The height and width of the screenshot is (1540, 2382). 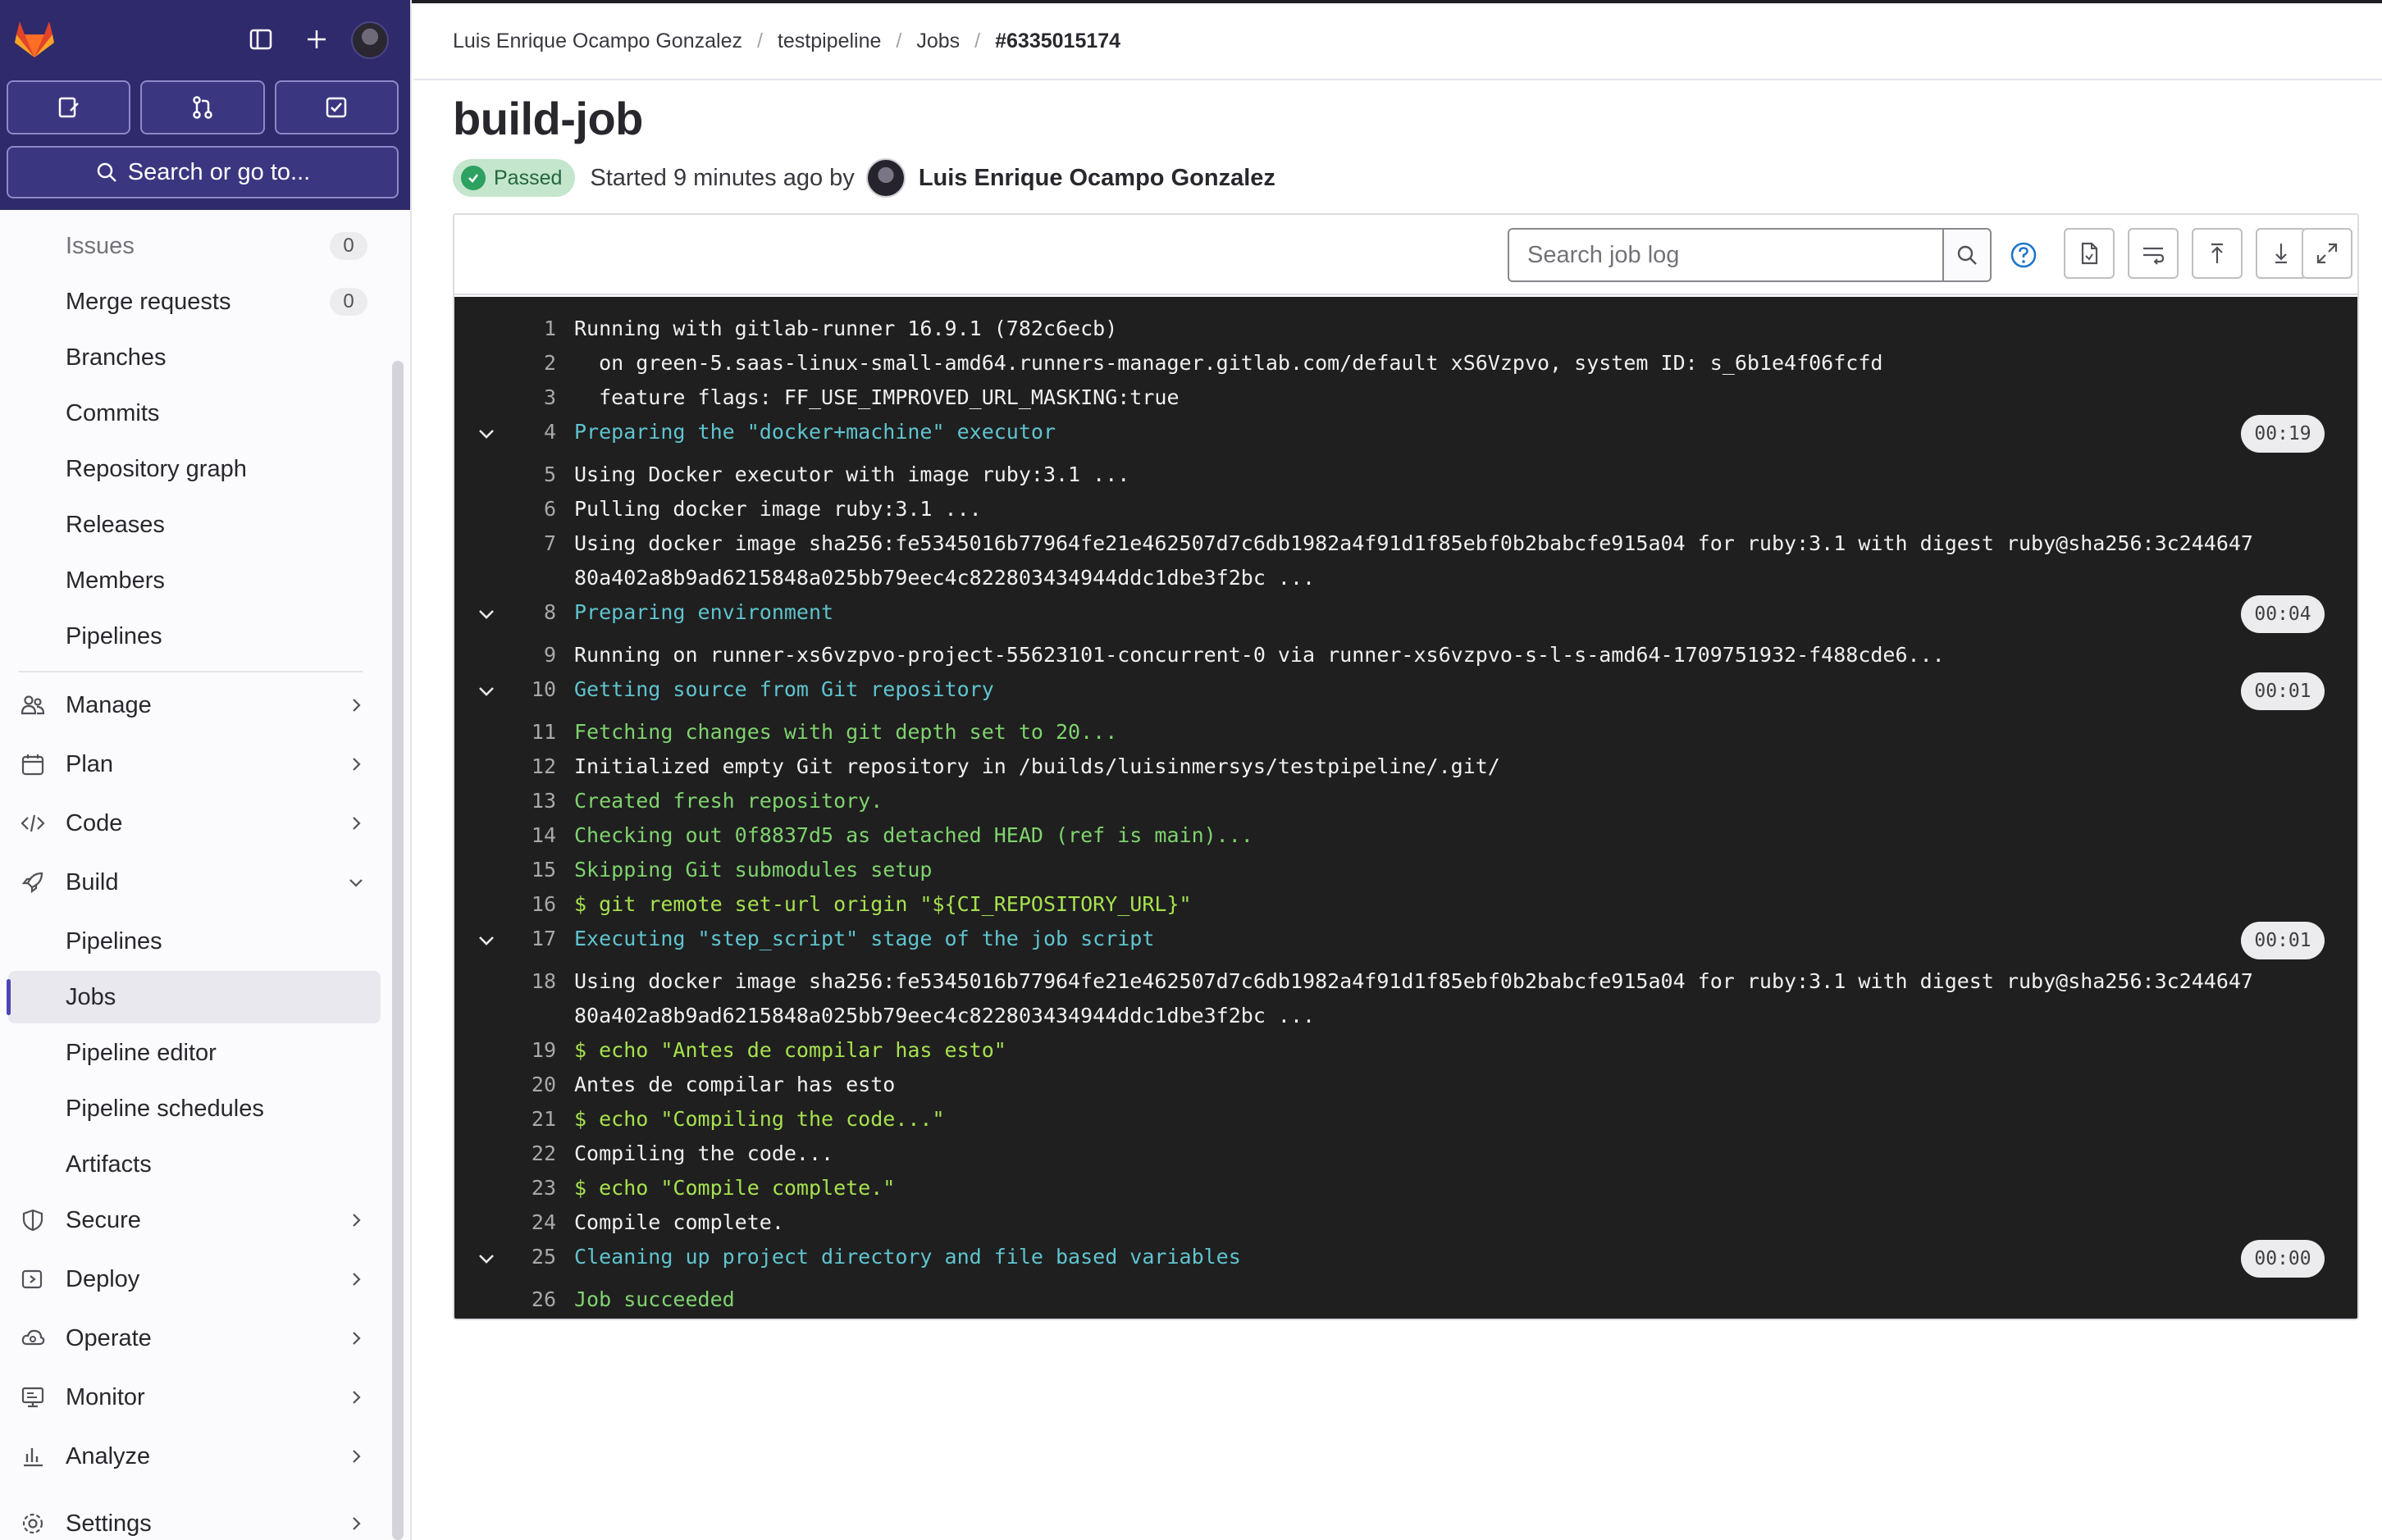 What do you see at coordinates (194, 823) in the screenshot?
I see `sidebar-section-code: Code` at bounding box center [194, 823].